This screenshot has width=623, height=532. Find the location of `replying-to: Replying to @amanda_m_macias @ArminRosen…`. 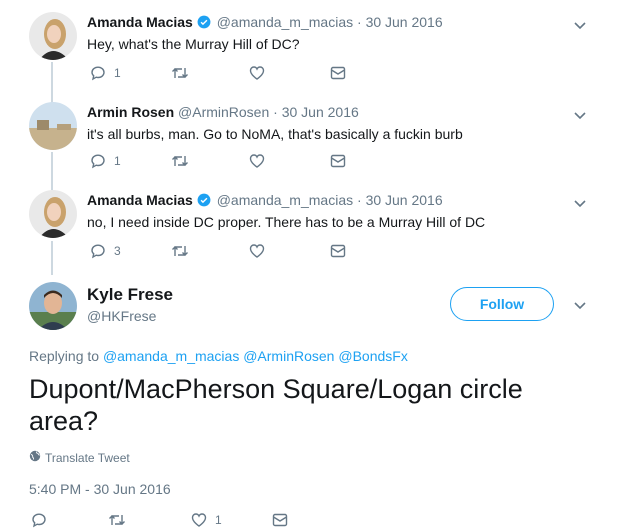

replying-to: Replying to @amanda_m_macias @ArminRosen… is located at coordinates (218, 356).